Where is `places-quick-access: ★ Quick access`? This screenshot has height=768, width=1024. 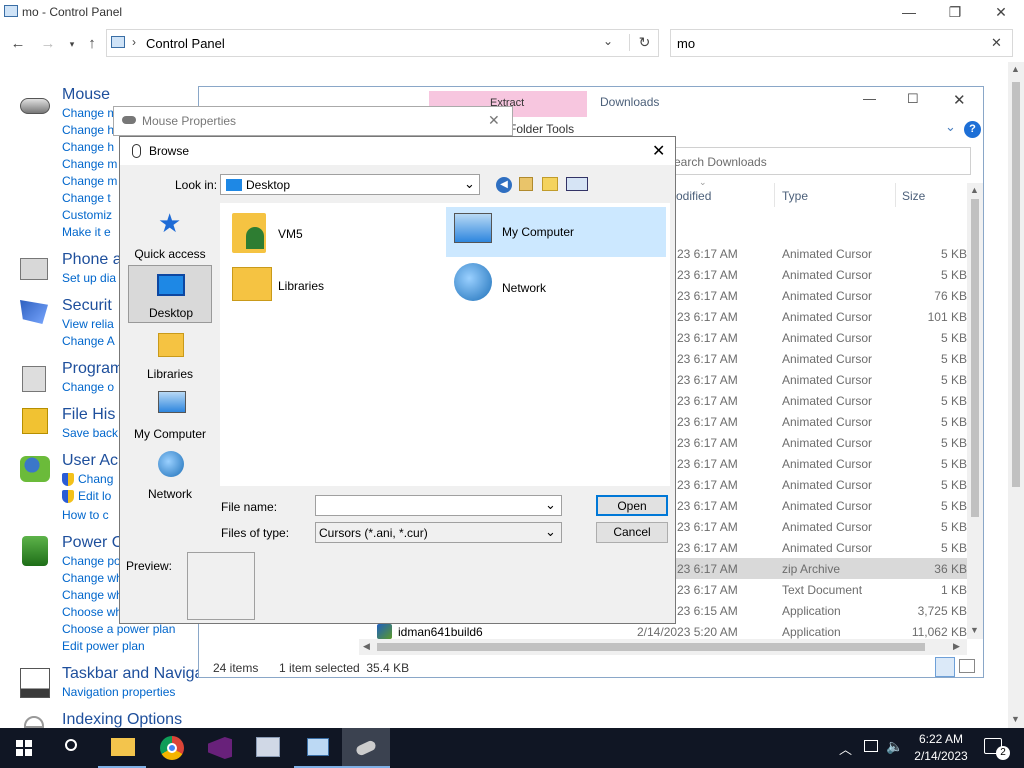
places-quick-access: ★ Quick access is located at coordinates (170, 236).